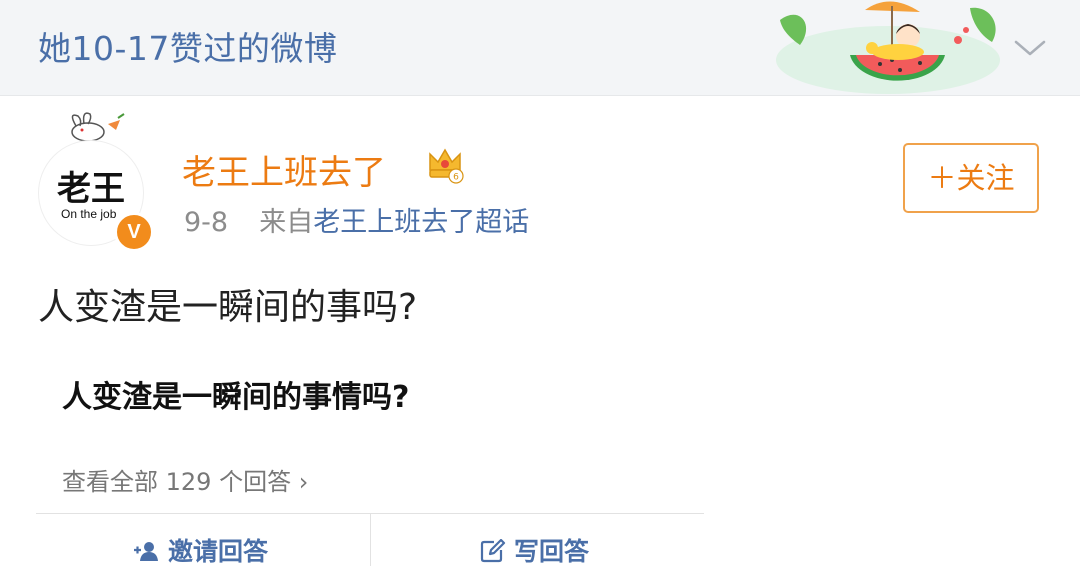 The image size is (1080, 568). I want to click on verified-badge-icon: V, so click(134, 232).